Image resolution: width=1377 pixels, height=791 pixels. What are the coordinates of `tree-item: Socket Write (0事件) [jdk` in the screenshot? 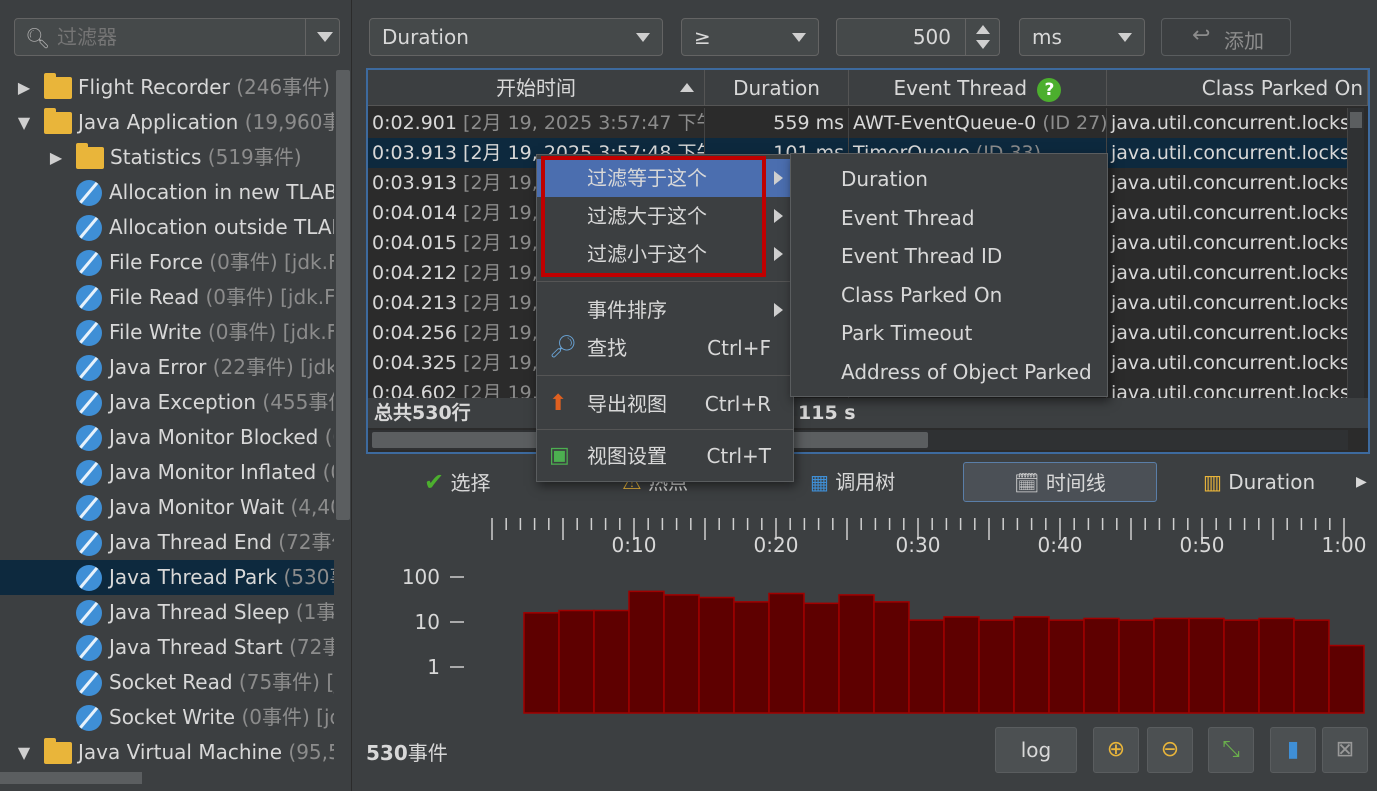 It's located at (167, 717).